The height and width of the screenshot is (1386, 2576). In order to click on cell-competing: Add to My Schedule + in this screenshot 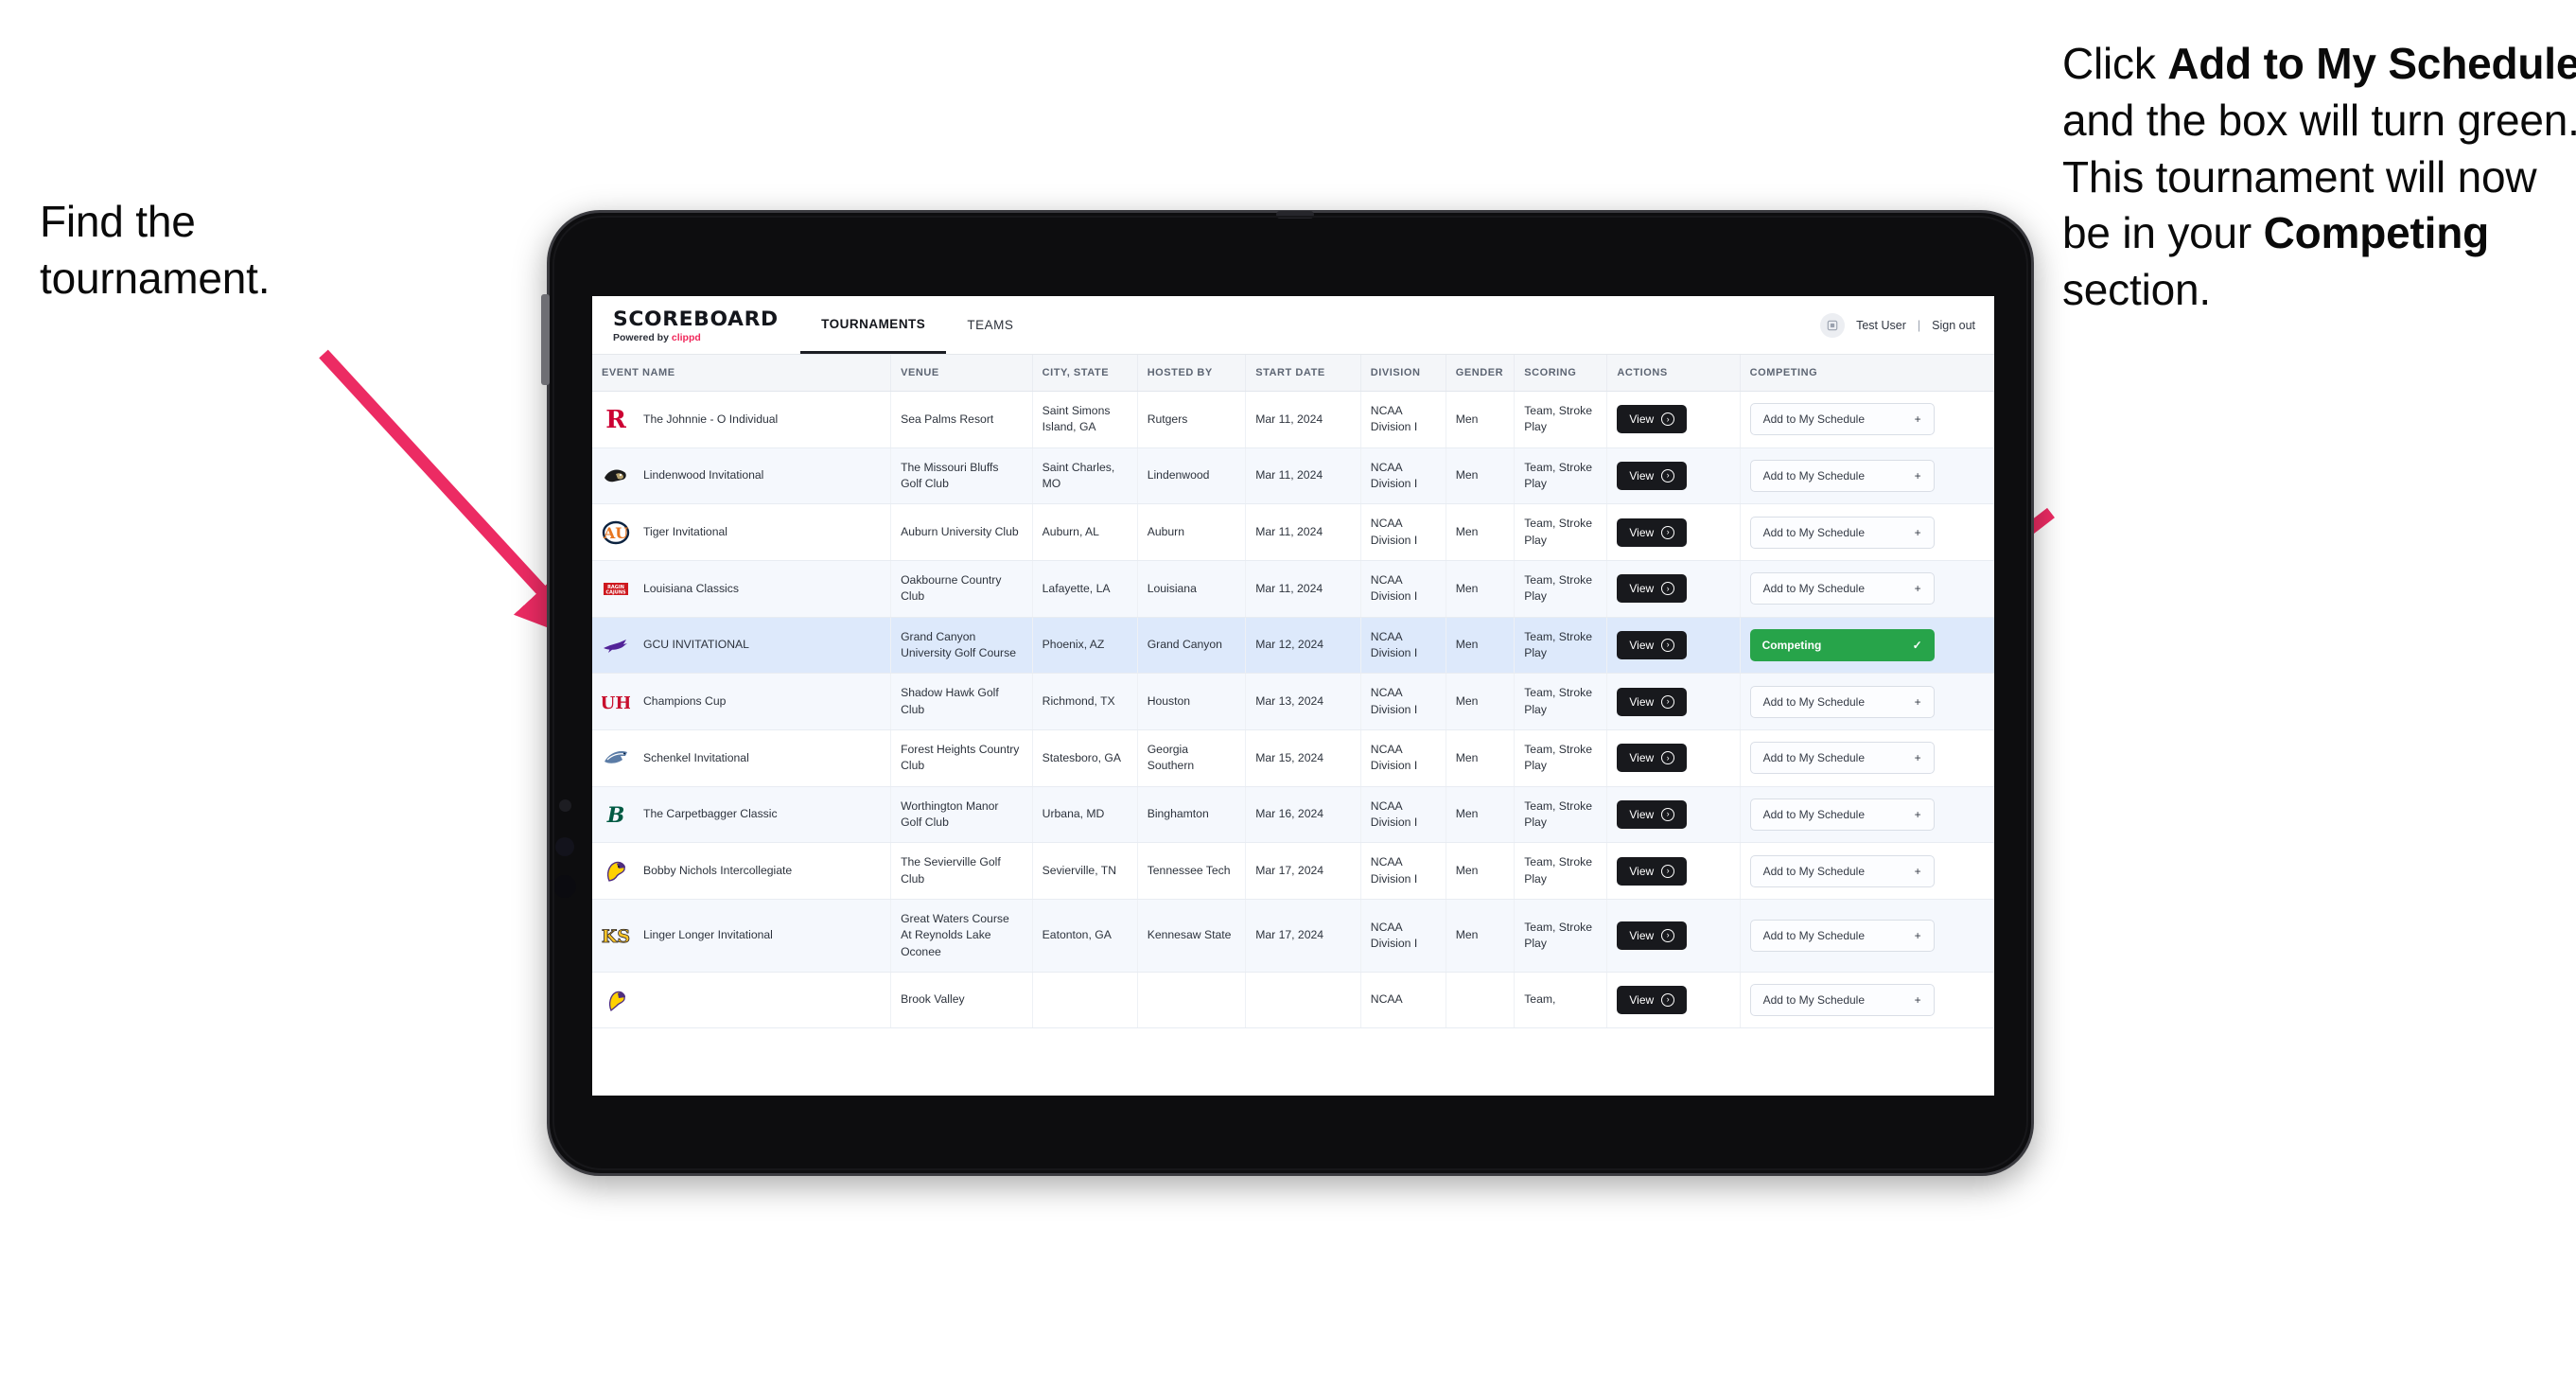, I will do `click(1867, 419)`.